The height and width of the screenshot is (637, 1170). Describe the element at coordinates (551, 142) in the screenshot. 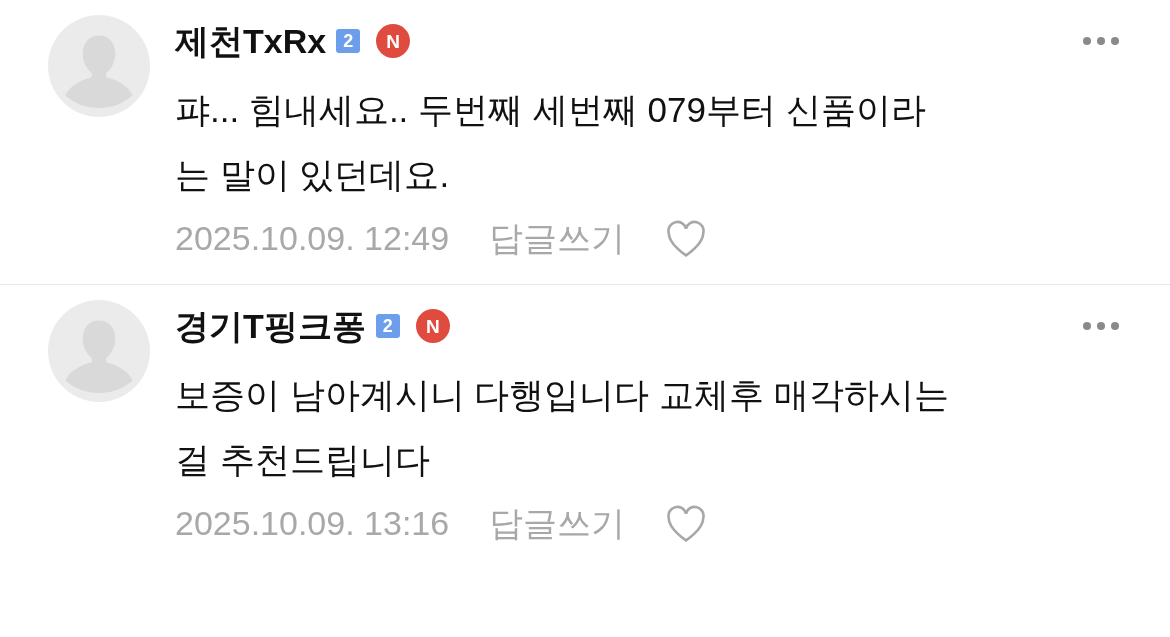

I see `comment-text: 퍄... 힘내세요.. 두번째 세번째 079부터 신품이라 는 말이 있던데요.` at that location.